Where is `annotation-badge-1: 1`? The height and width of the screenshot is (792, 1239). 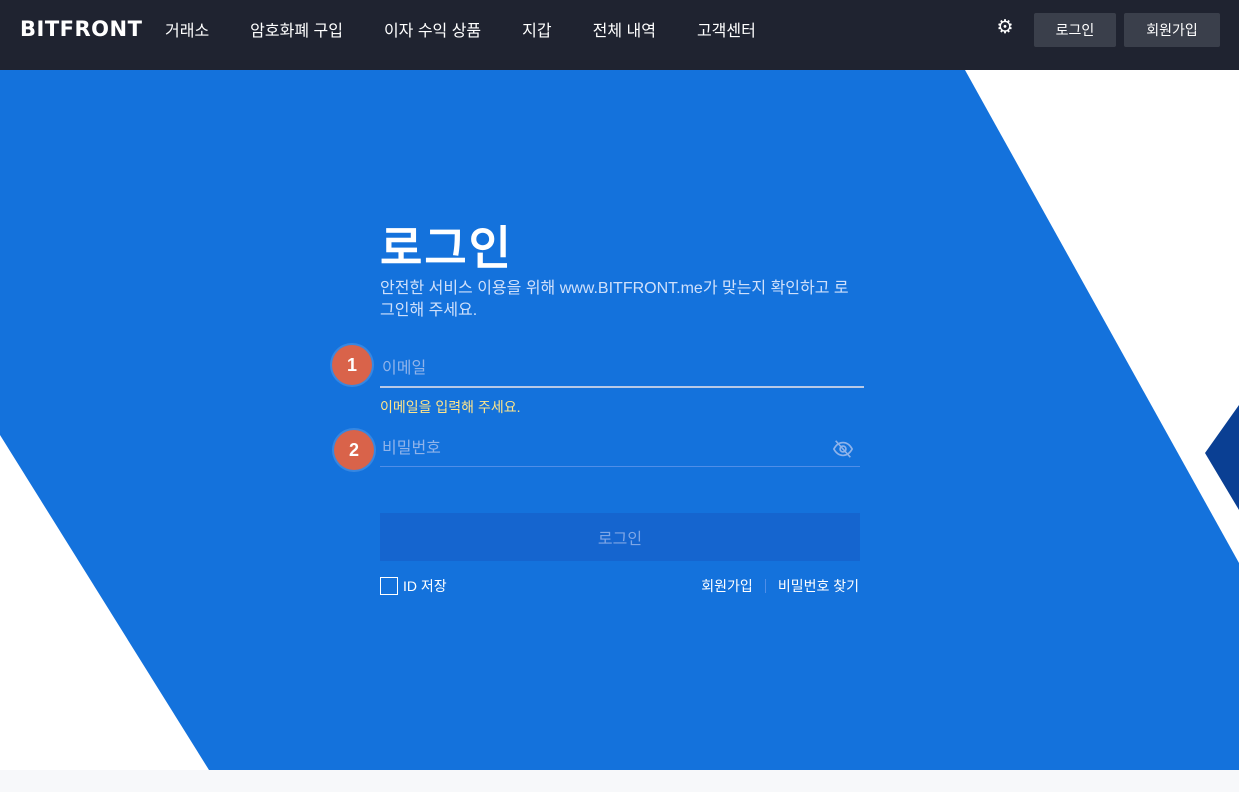
annotation-badge-1: 1 is located at coordinates (352, 365).